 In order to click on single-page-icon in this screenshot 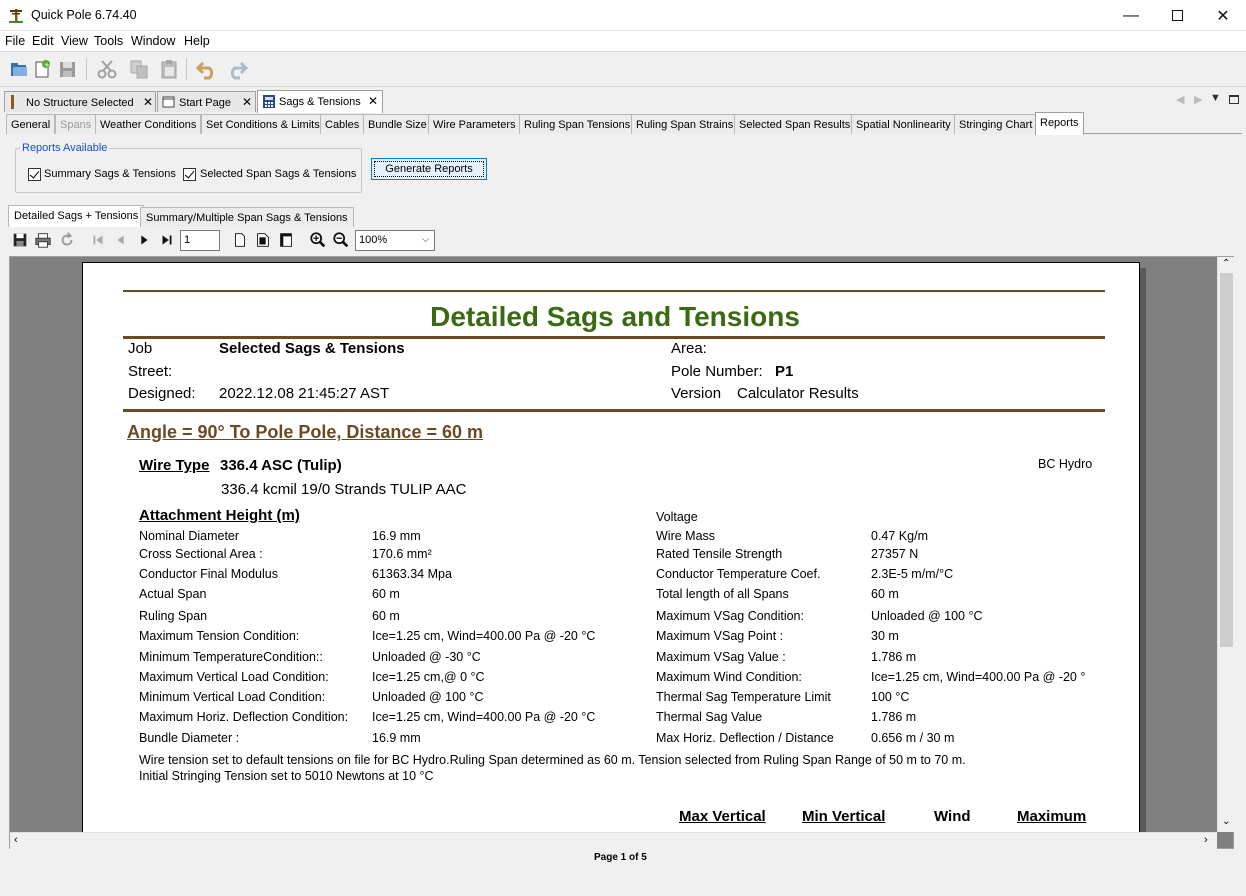, I will do `click(240, 240)`.